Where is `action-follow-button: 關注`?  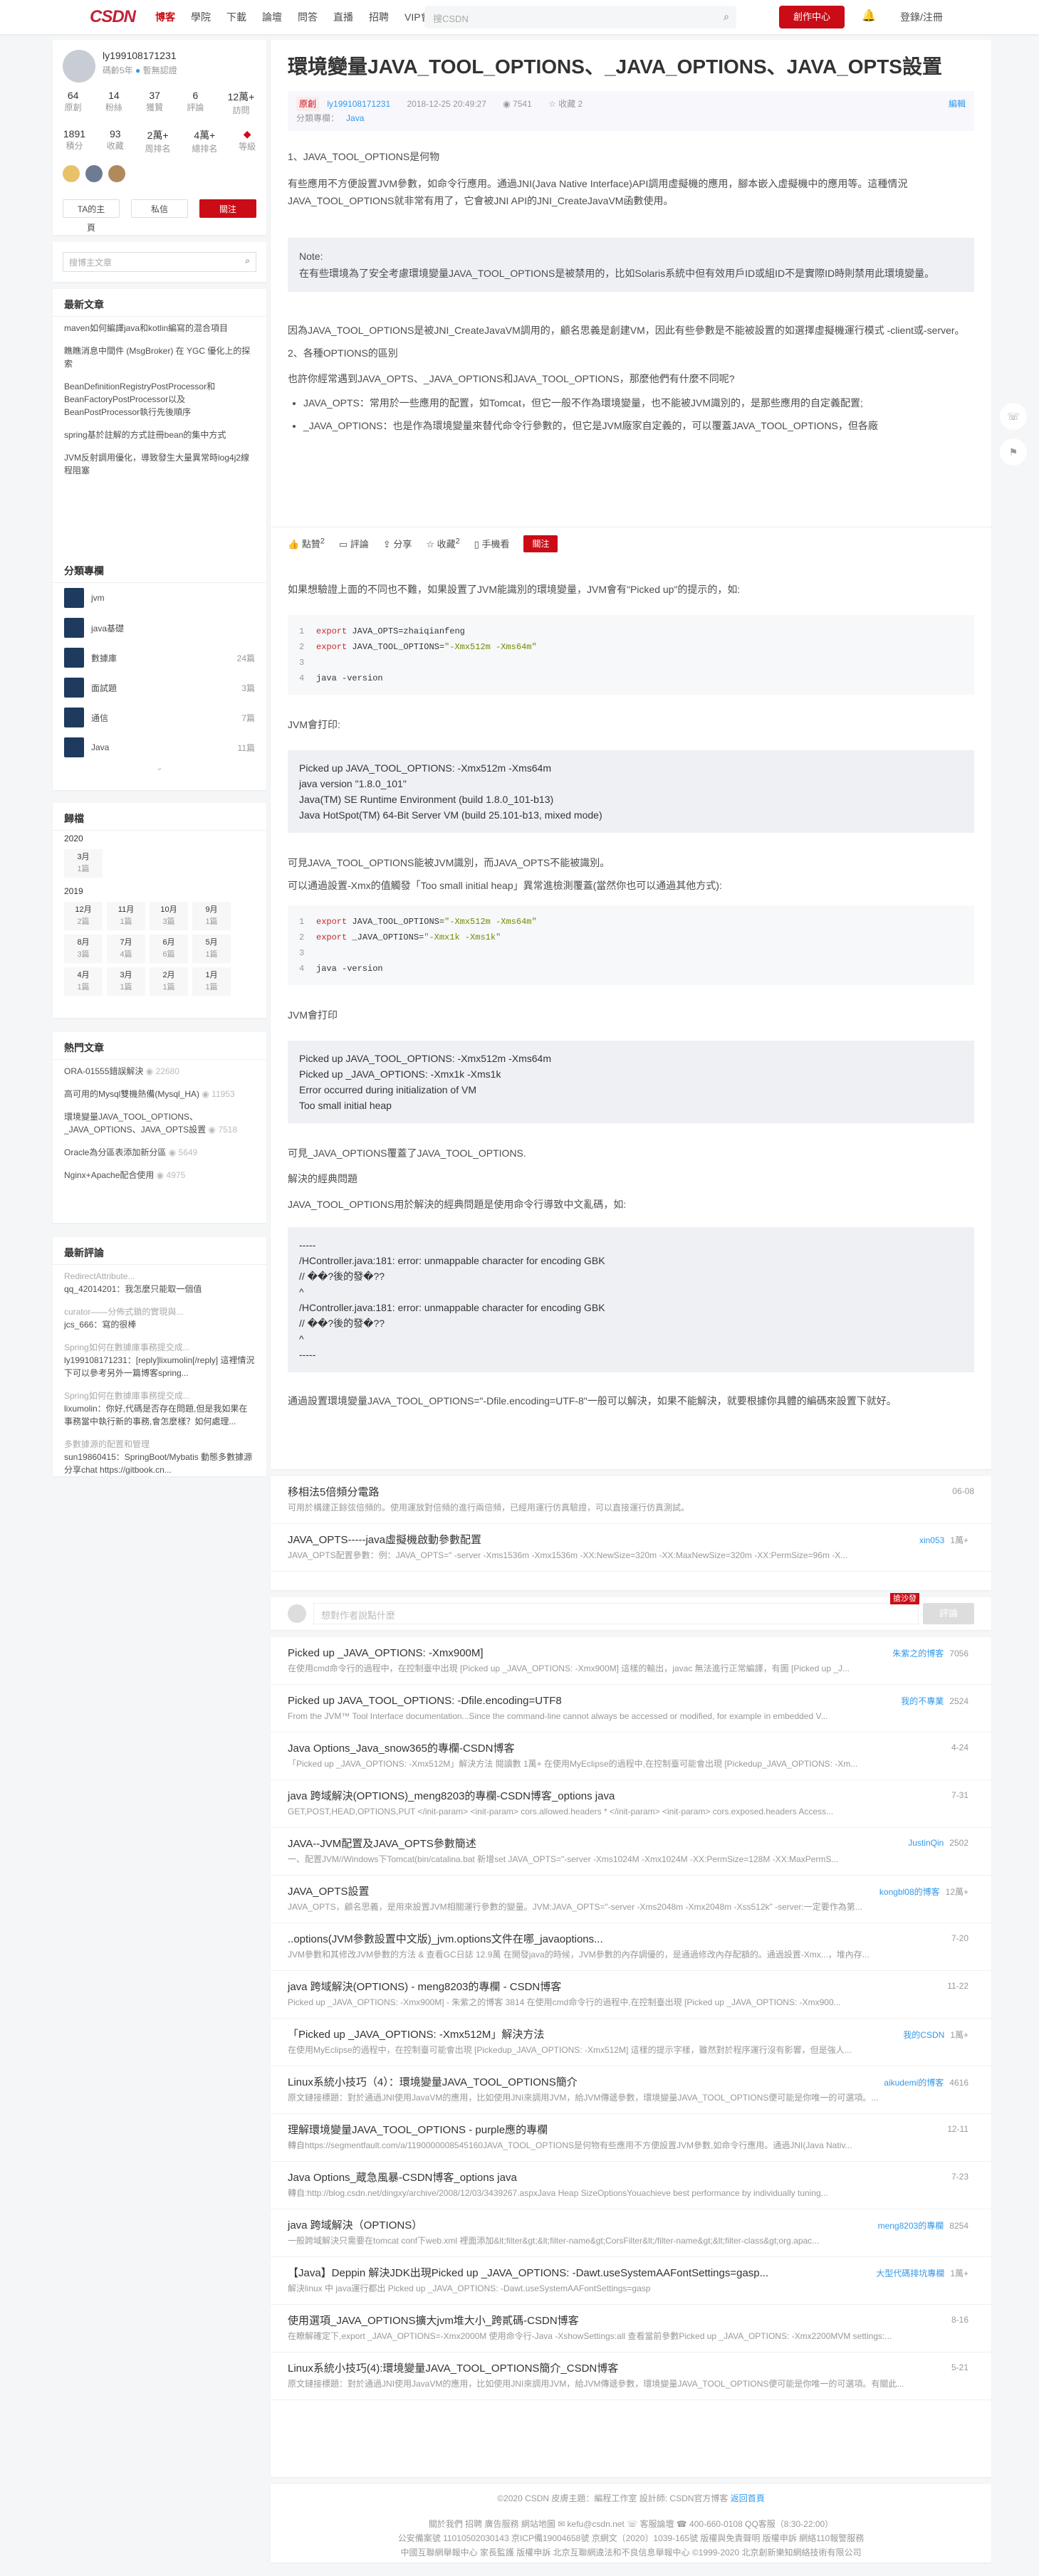 action-follow-button: 關注 is located at coordinates (541, 543).